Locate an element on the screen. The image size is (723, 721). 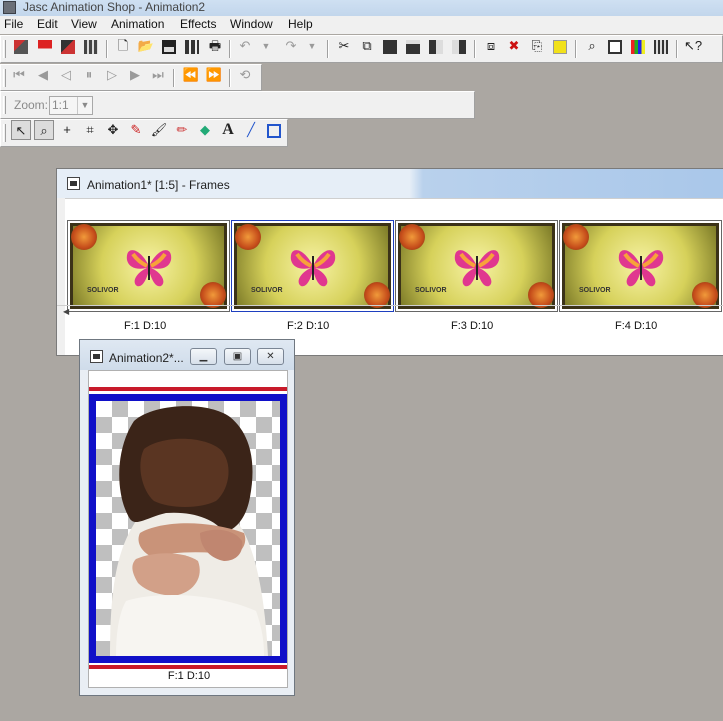
copy-button: ⧉ is located at coordinates (367, 46).